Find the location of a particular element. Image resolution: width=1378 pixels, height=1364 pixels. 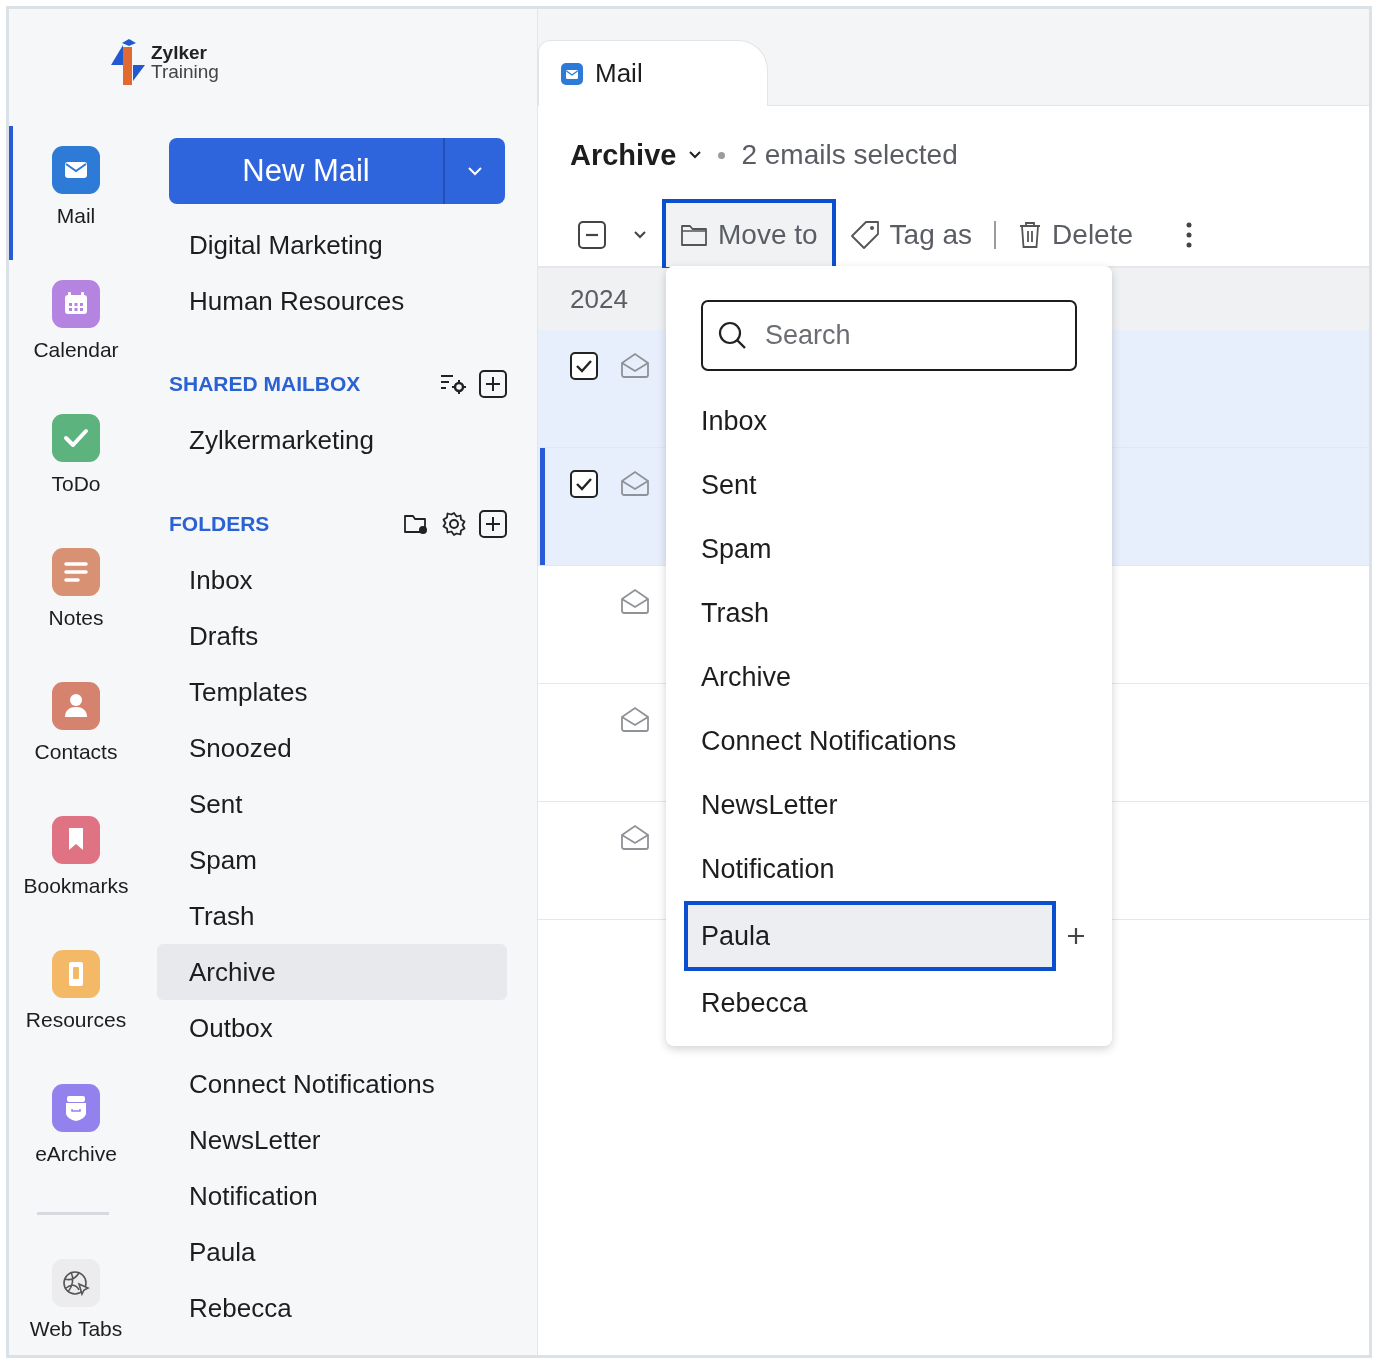

app-button: Contacts is located at coordinates (73, 729).